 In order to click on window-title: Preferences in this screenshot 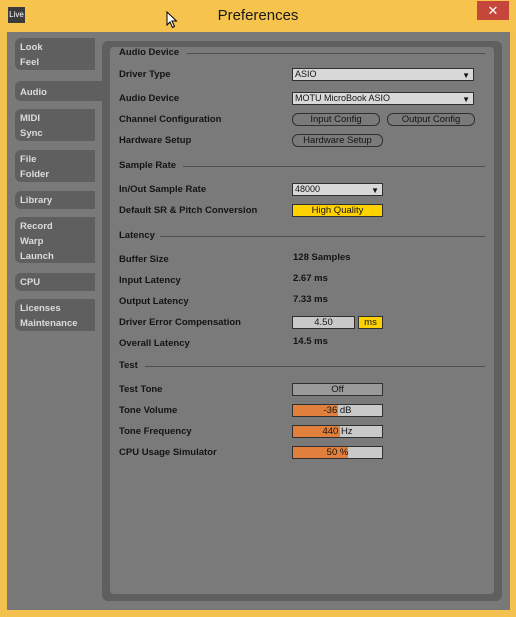, I will do `click(258, 15)`.